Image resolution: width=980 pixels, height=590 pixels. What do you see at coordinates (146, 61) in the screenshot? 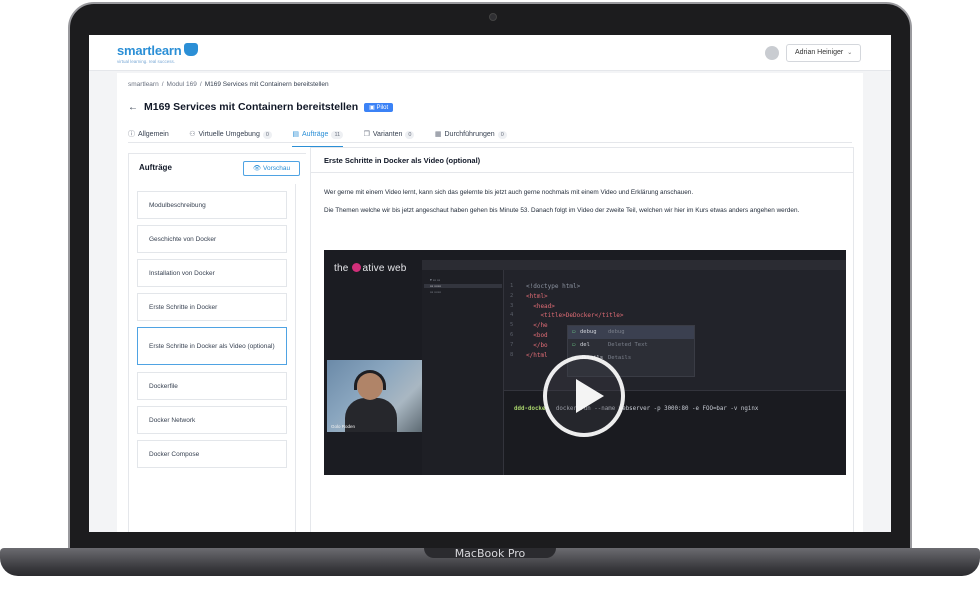
I see `logo-tagline: virtual learning. real success.` at bounding box center [146, 61].